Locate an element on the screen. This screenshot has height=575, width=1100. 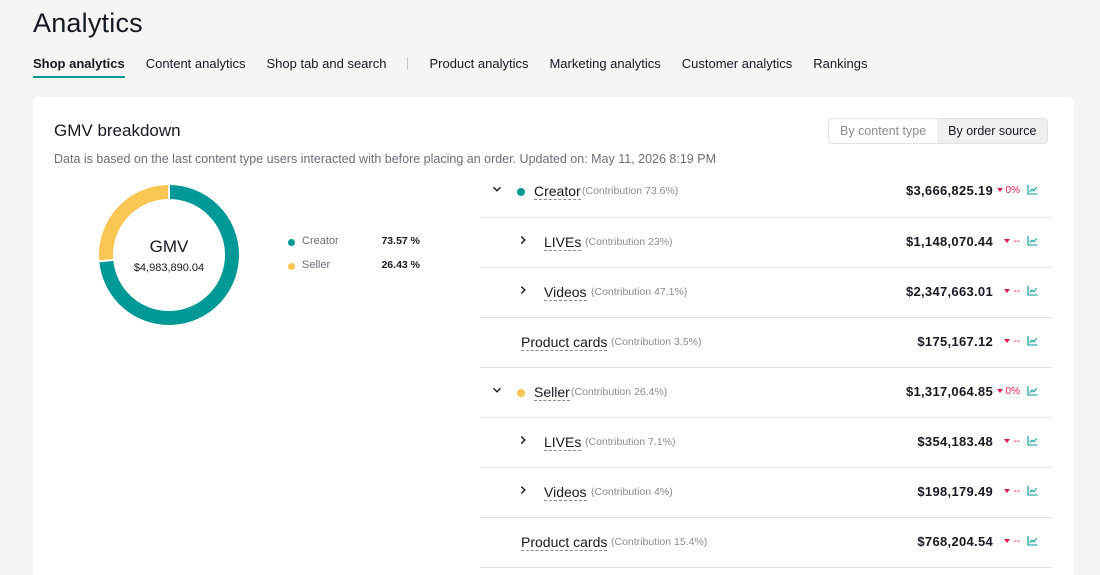
by-order-source-option: By order source is located at coordinates (992, 131).